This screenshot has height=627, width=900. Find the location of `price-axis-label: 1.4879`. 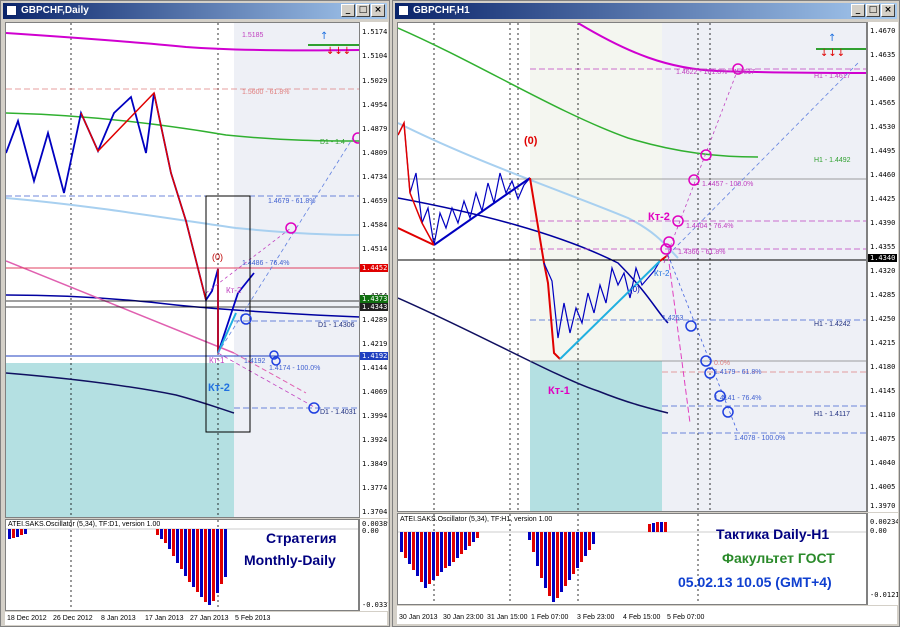

price-axis-label: 1.4879 is located at coordinates (375, 129).